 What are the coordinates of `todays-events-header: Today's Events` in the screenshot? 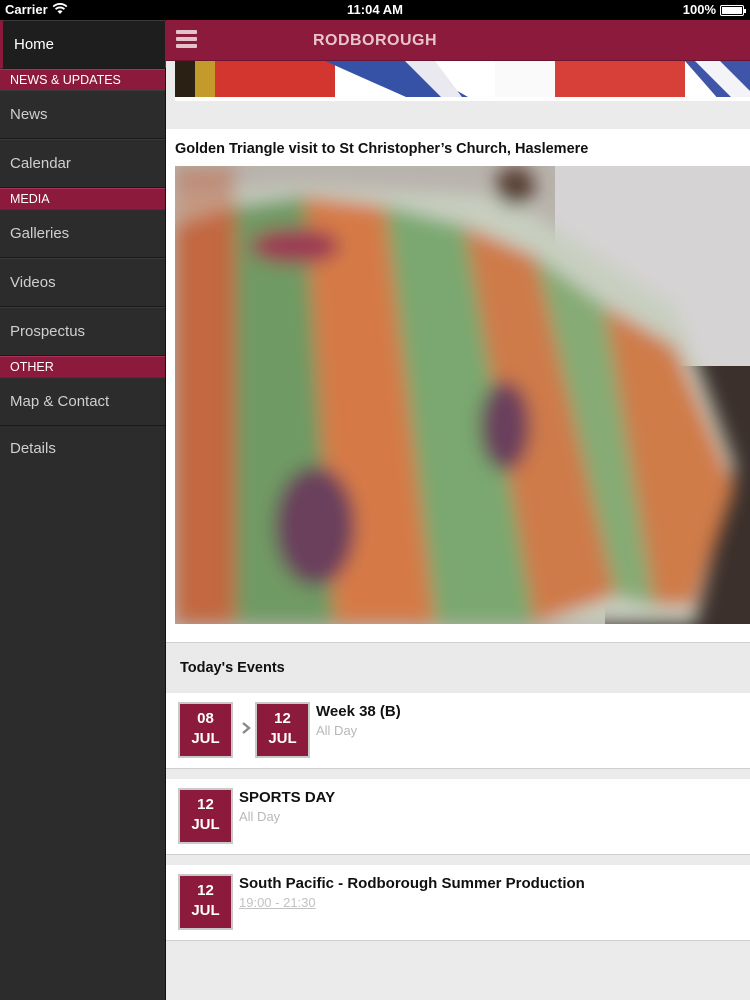 It's located at (458, 668).